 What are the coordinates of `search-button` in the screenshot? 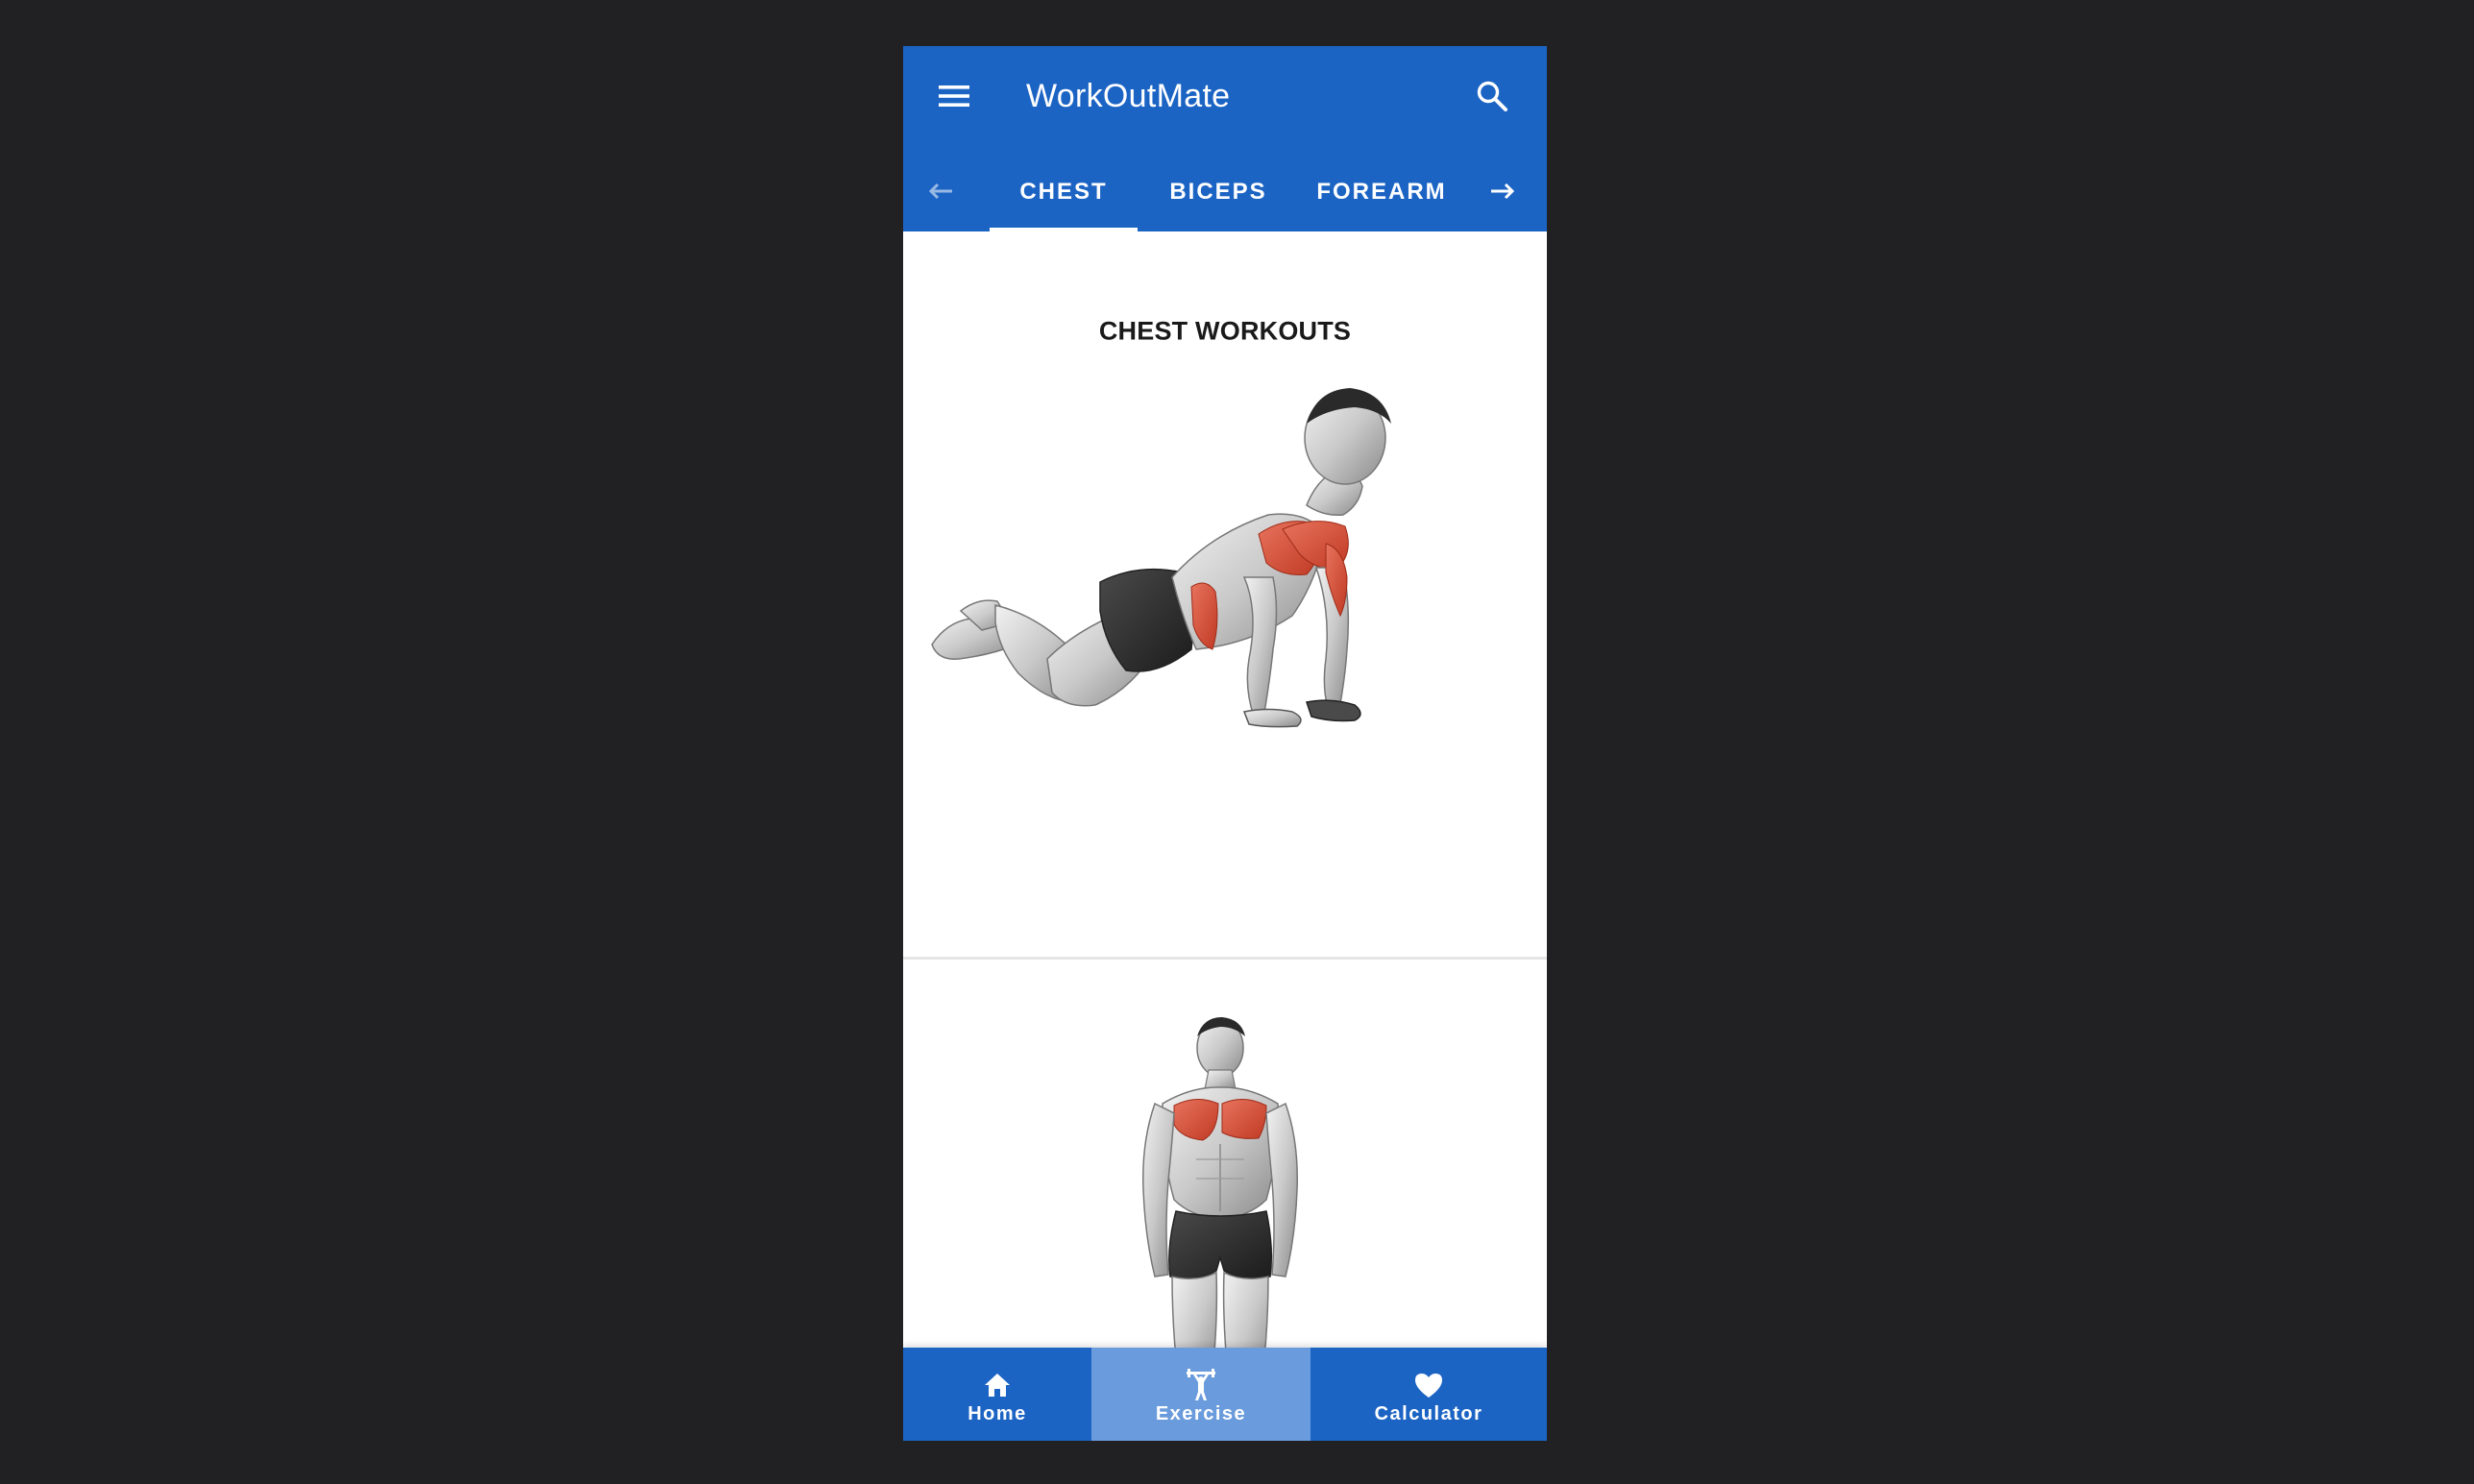 It's located at (1492, 96).